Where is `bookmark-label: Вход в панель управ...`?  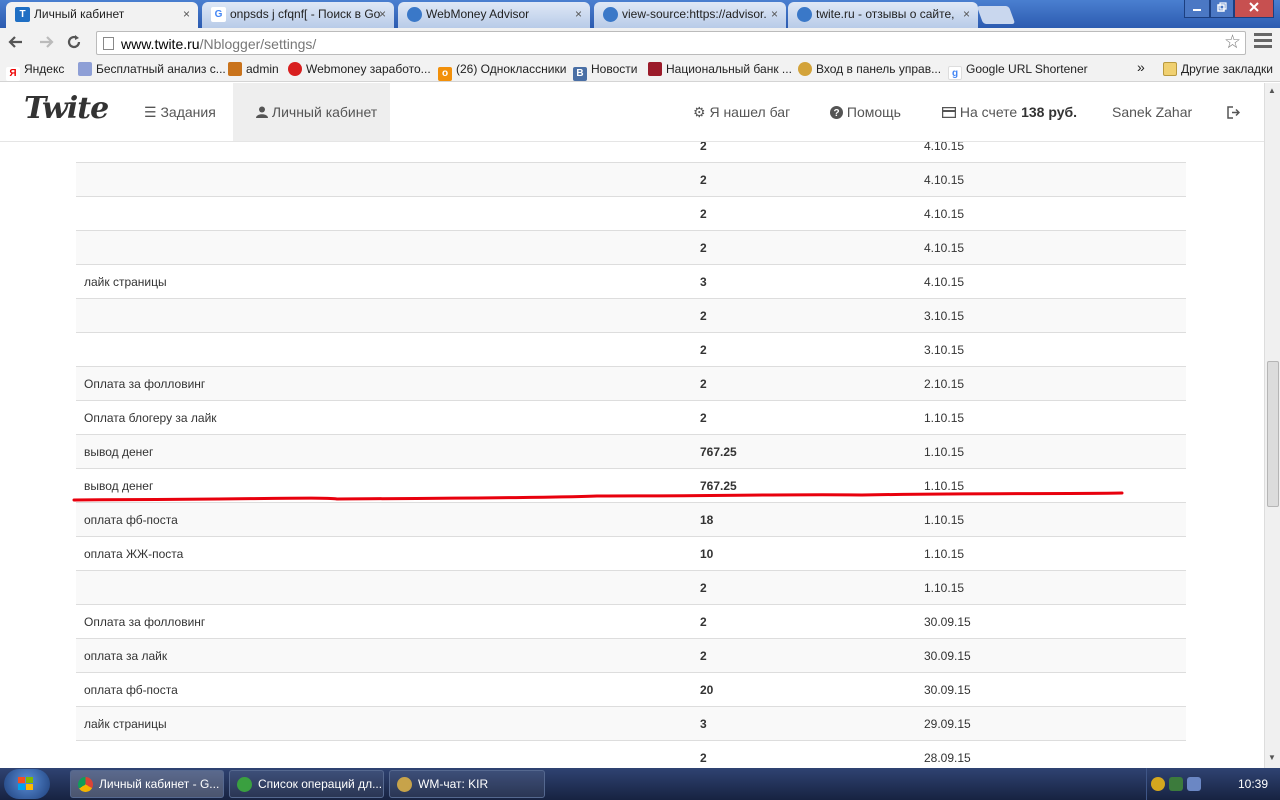
bookmark-label: Вход в панель управ... is located at coordinates (879, 69).